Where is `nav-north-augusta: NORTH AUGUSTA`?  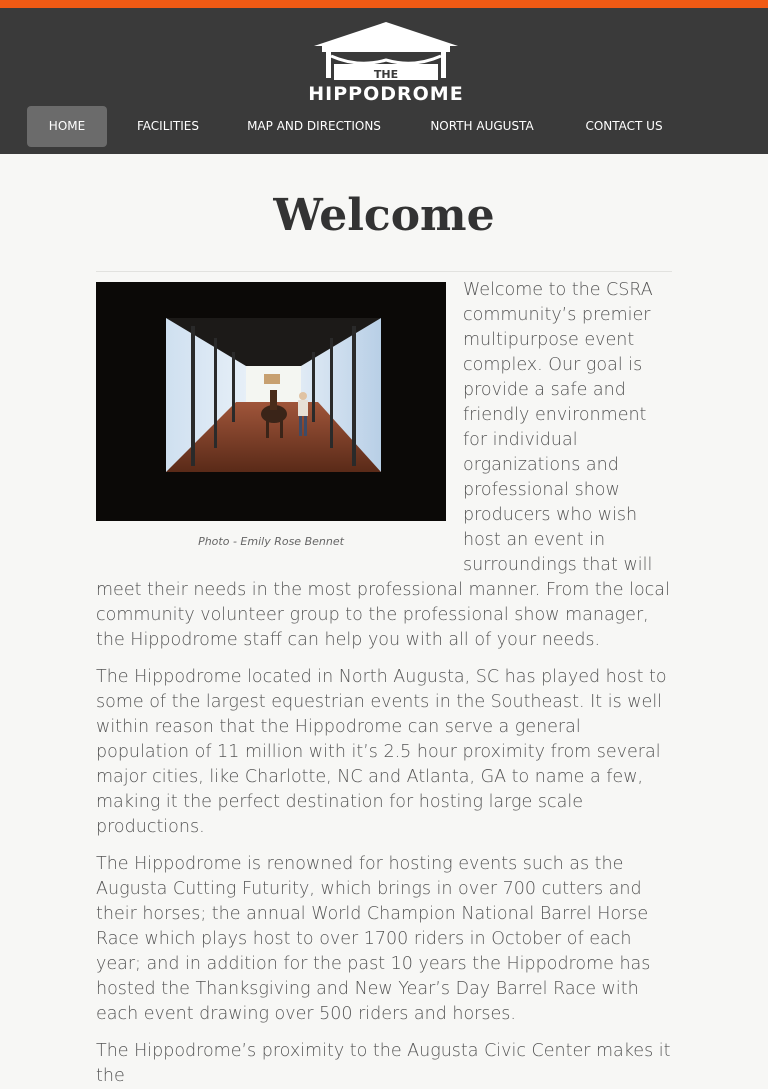 nav-north-augusta: NORTH AUGUSTA is located at coordinates (482, 126).